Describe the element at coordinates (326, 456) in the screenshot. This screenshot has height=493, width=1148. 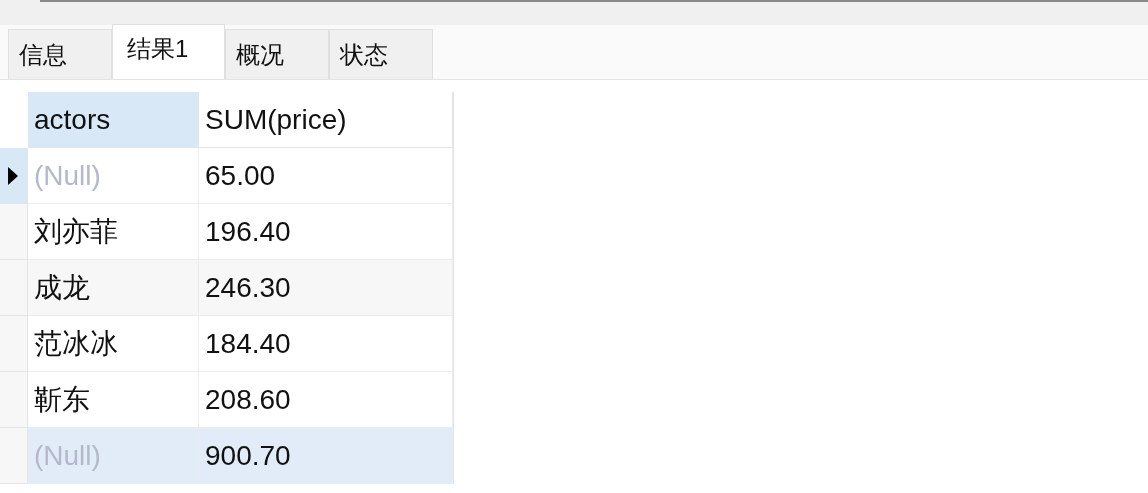
I see `table-cell: 900.70` at that location.